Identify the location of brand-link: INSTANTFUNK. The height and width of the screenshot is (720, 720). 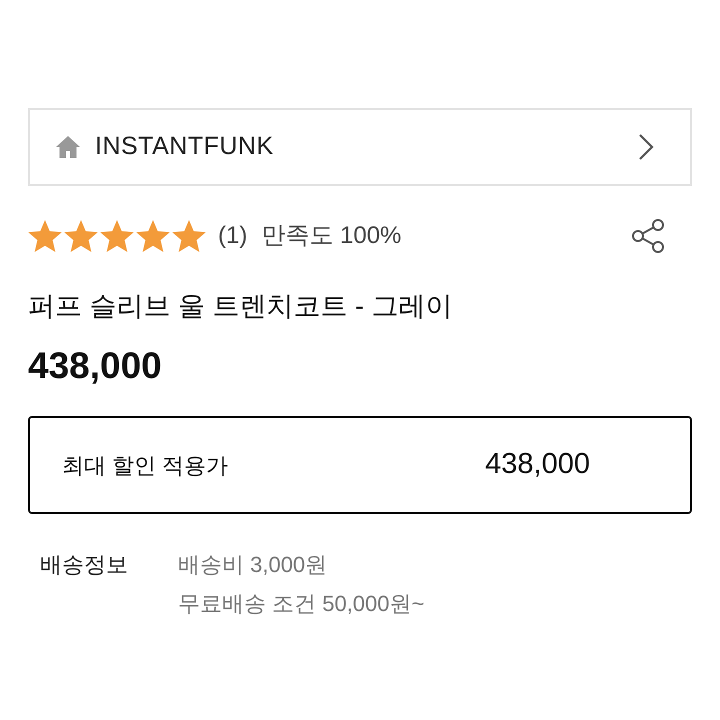
(360, 147).